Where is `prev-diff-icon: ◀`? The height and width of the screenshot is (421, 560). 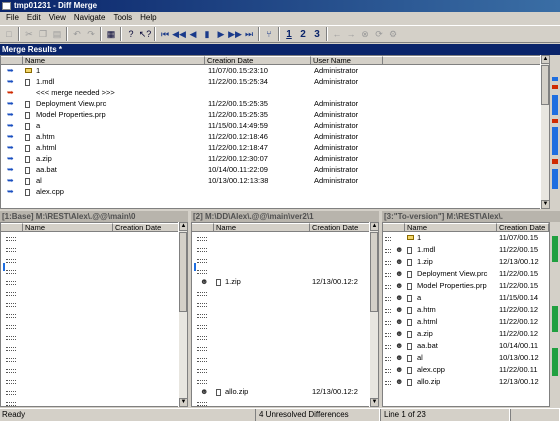 prev-diff-icon: ◀ is located at coordinates (193, 34).